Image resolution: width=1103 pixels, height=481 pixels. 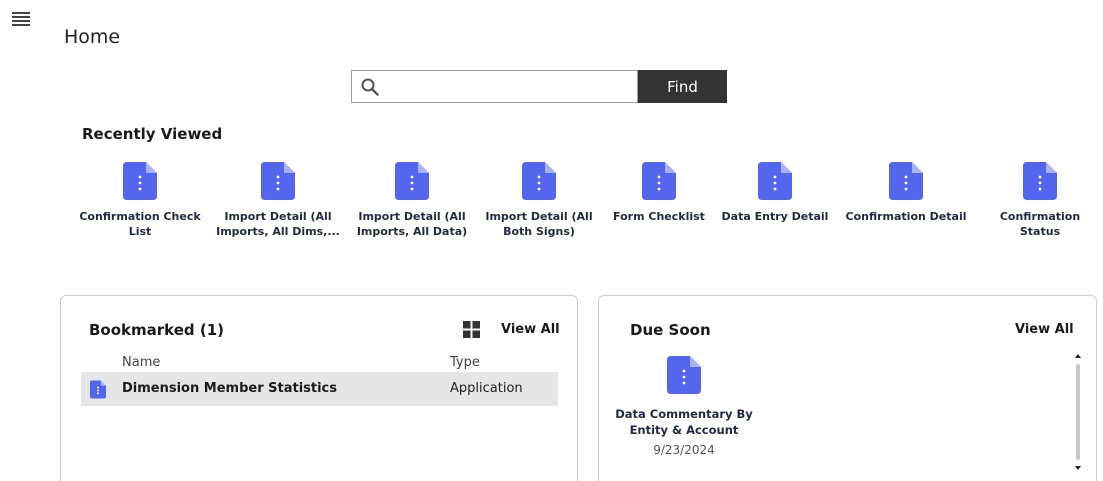 What do you see at coordinates (670, 330) in the screenshot?
I see `due-soon-title: Due Soon` at bounding box center [670, 330].